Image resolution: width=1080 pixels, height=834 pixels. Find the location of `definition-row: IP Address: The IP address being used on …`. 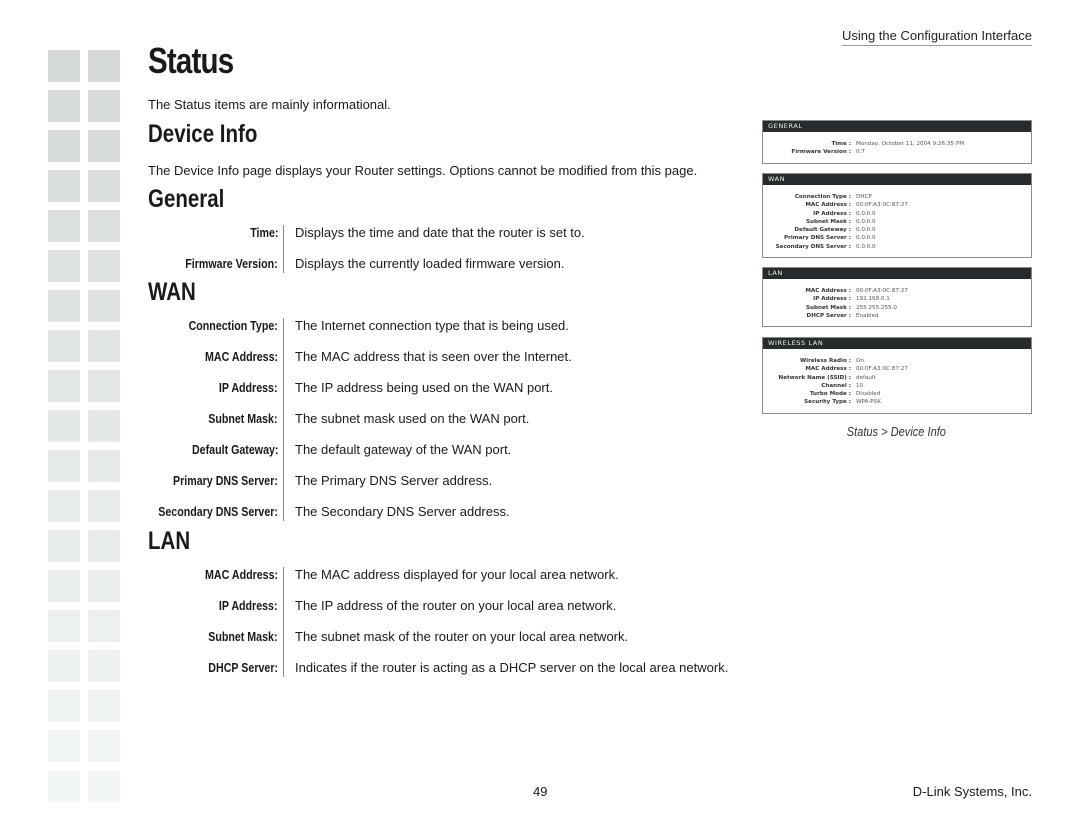

definition-row: IP Address: The IP address being used on … is located at coordinates (448, 395).